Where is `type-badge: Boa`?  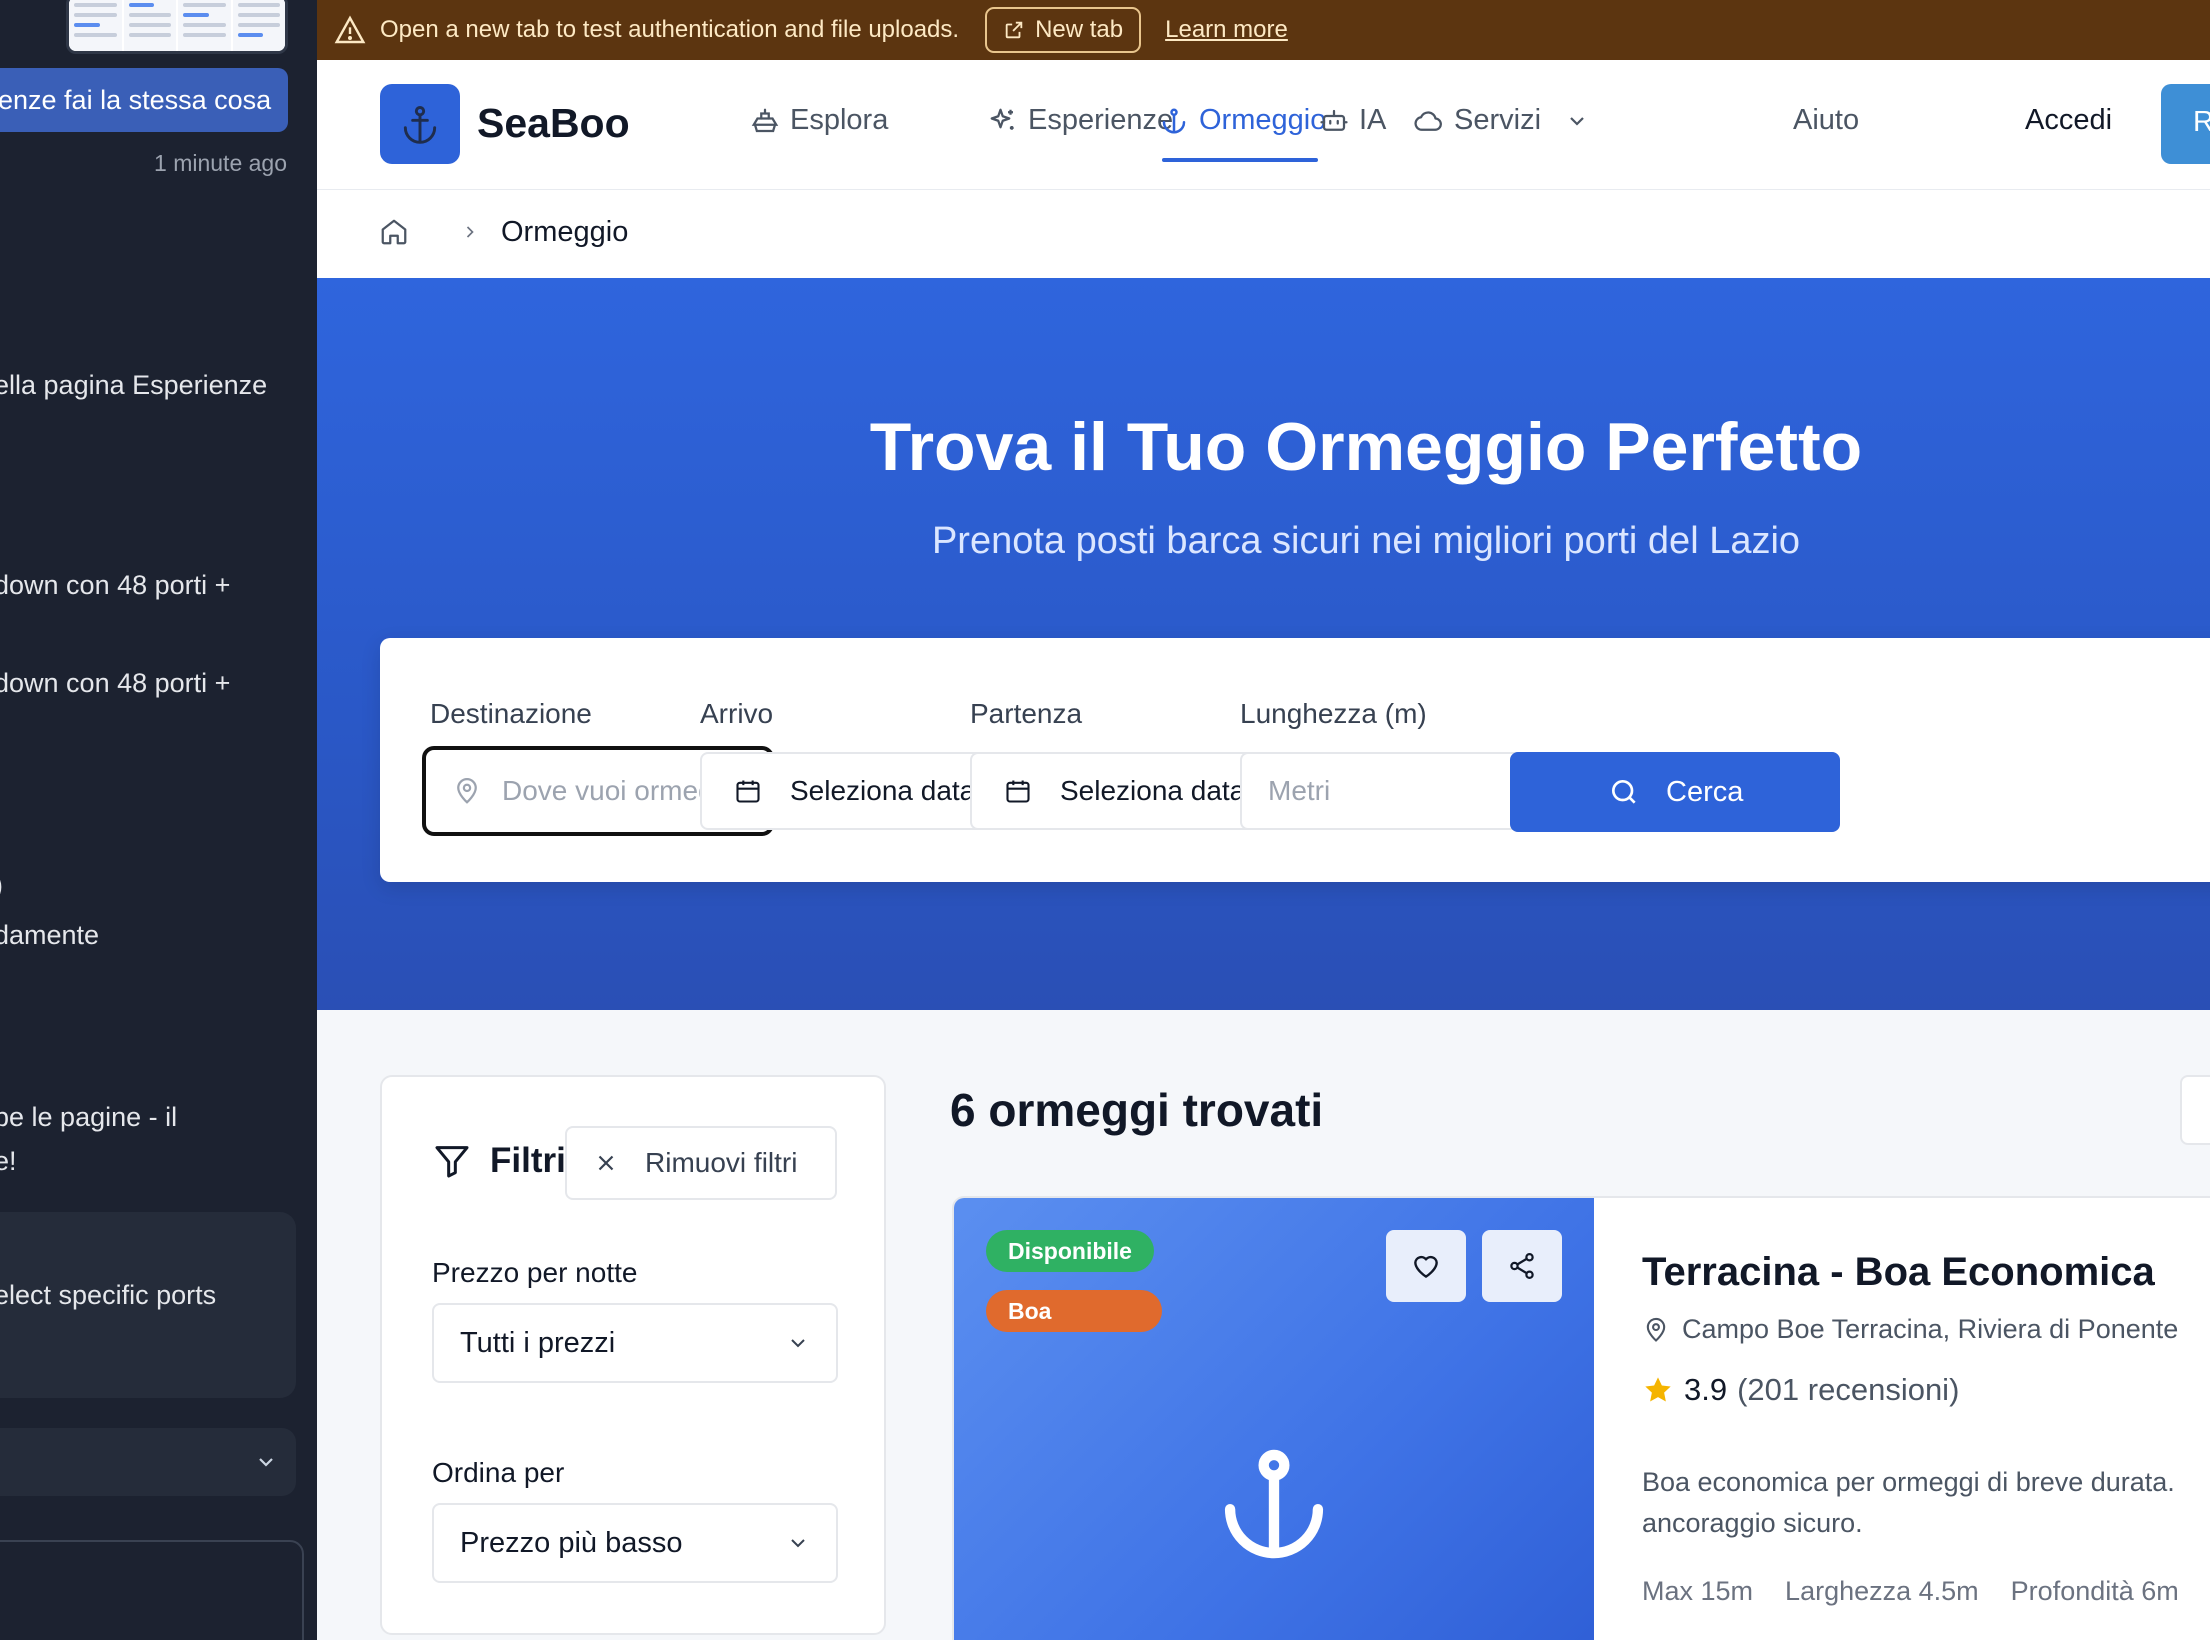 type-badge: Boa is located at coordinates (1074, 1311).